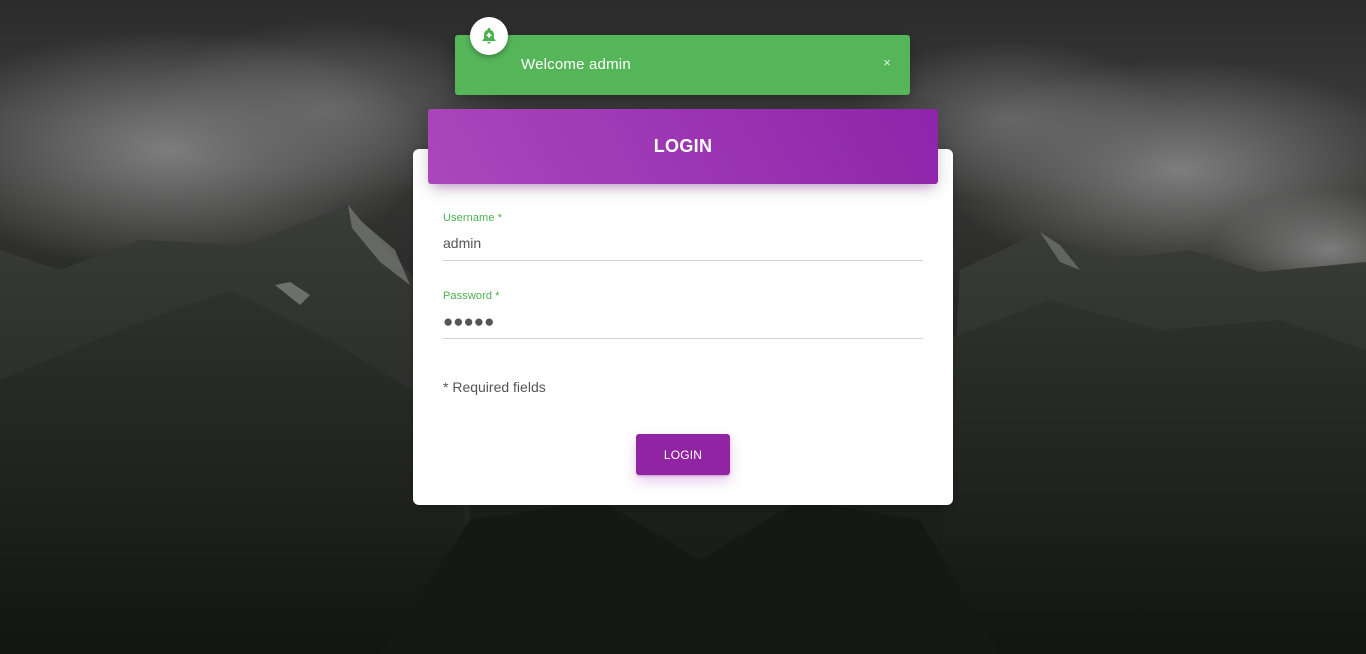 The image size is (1366, 654). I want to click on password-label: Password *, so click(471, 296).